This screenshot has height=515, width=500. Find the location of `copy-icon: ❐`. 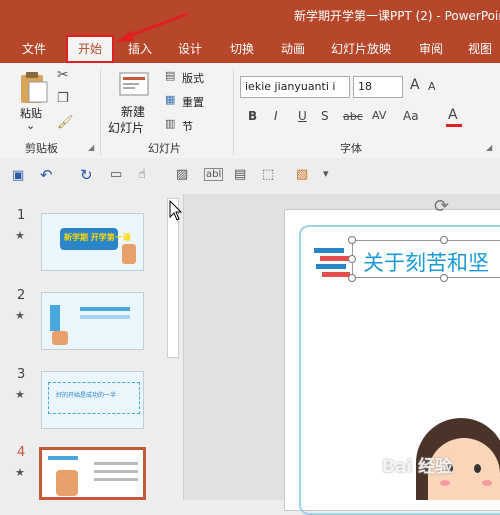

copy-icon: ❐ is located at coordinates (63, 98).